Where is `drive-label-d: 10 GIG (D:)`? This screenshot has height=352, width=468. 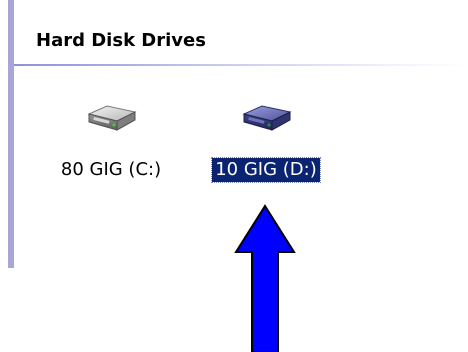
drive-label-d: 10 GIG (D:) is located at coordinates (266, 170).